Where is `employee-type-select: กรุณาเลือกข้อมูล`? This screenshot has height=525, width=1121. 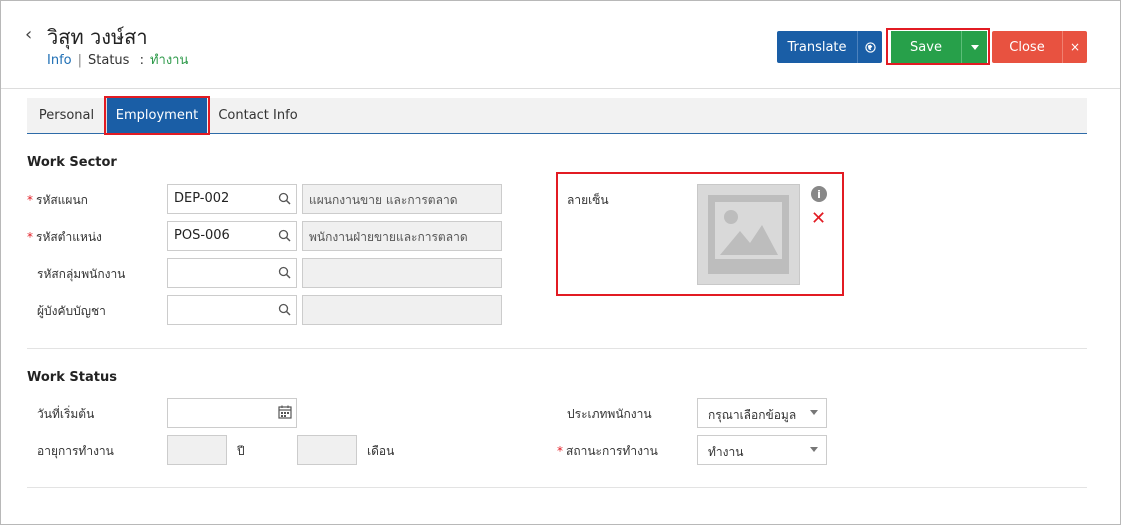
employee-type-select: กรุณาเลือกข้อมูล is located at coordinates (762, 413).